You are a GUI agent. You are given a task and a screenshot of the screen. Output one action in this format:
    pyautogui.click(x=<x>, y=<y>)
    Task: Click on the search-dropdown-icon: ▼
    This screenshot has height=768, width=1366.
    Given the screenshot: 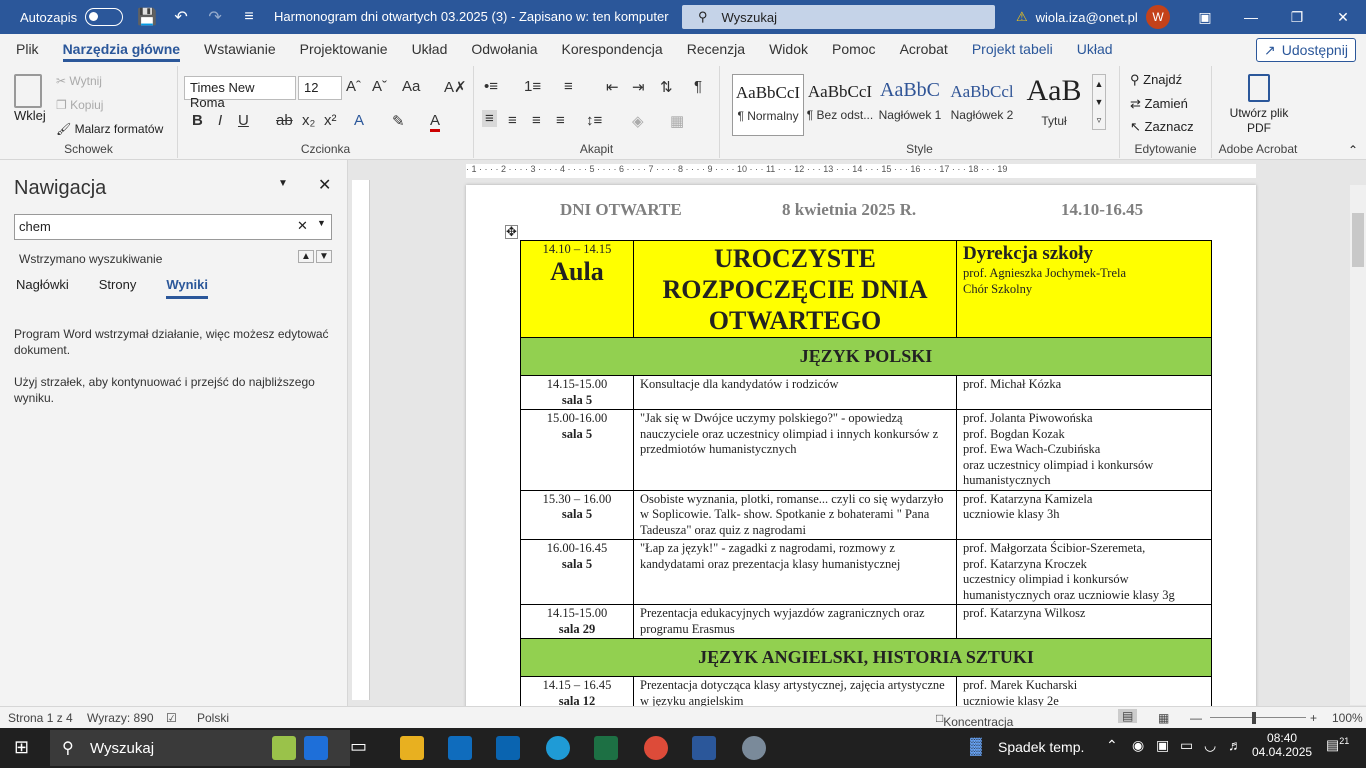 What is the action you would take?
    pyautogui.click(x=321, y=223)
    